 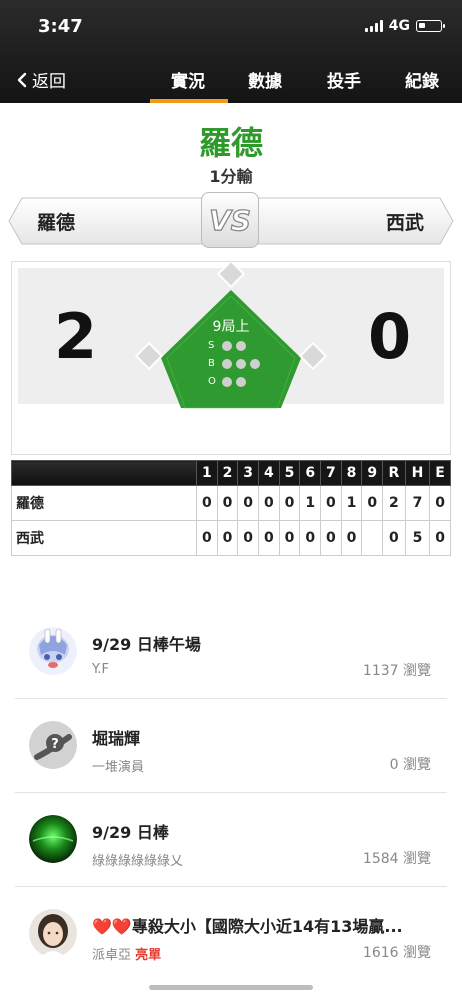 What do you see at coordinates (211, 345) in the screenshot?
I see `strike-label: S` at bounding box center [211, 345].